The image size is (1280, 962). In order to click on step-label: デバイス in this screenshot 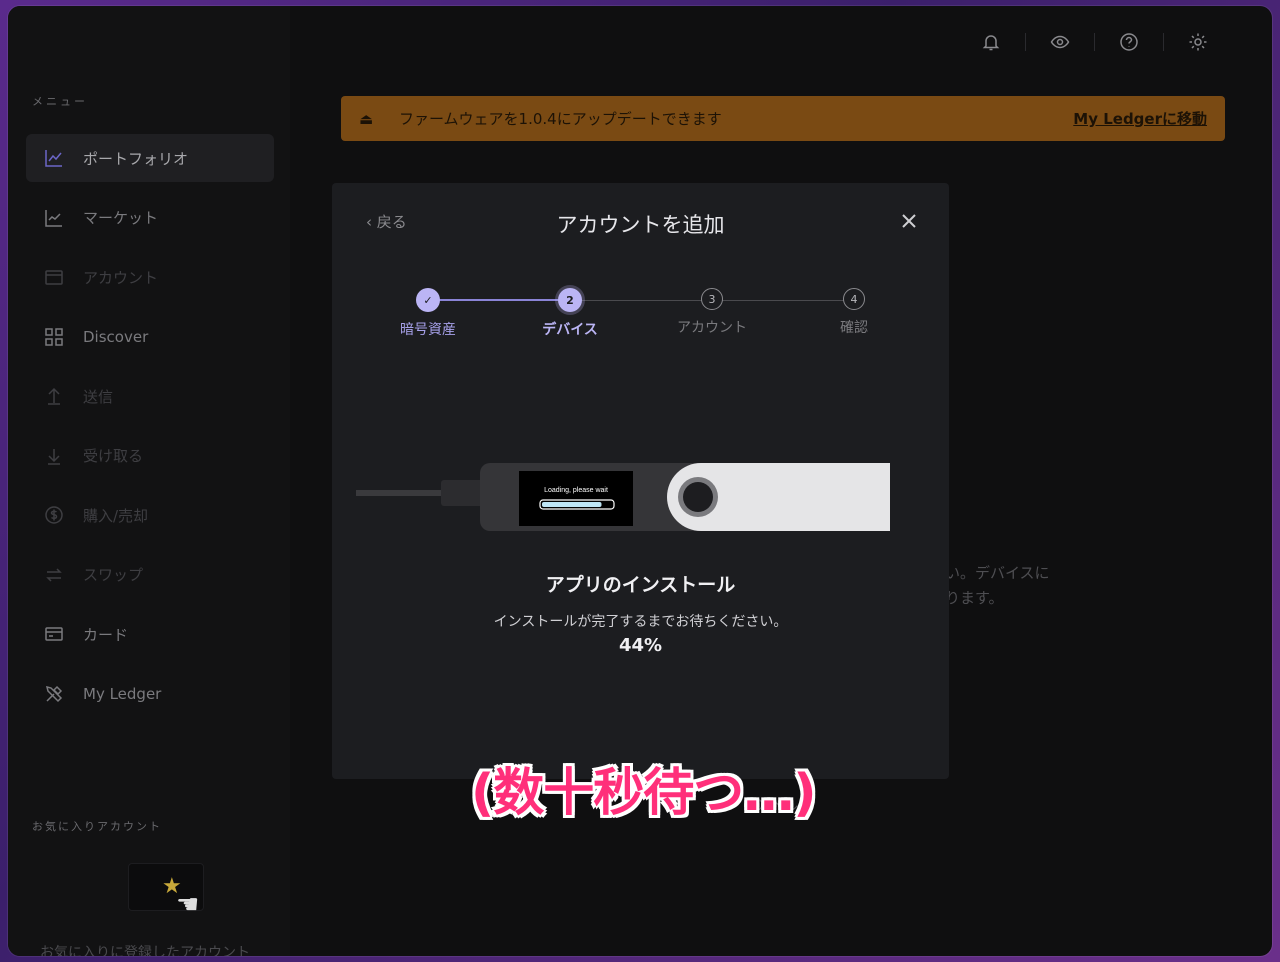, I will do `click(570, 330)`.